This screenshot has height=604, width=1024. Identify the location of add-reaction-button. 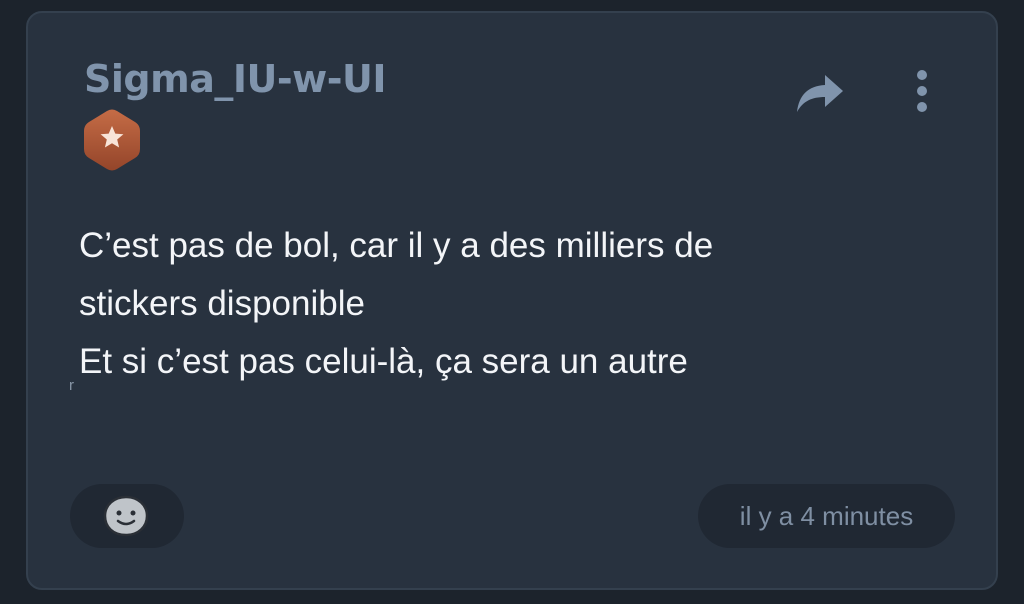
(127, 516).